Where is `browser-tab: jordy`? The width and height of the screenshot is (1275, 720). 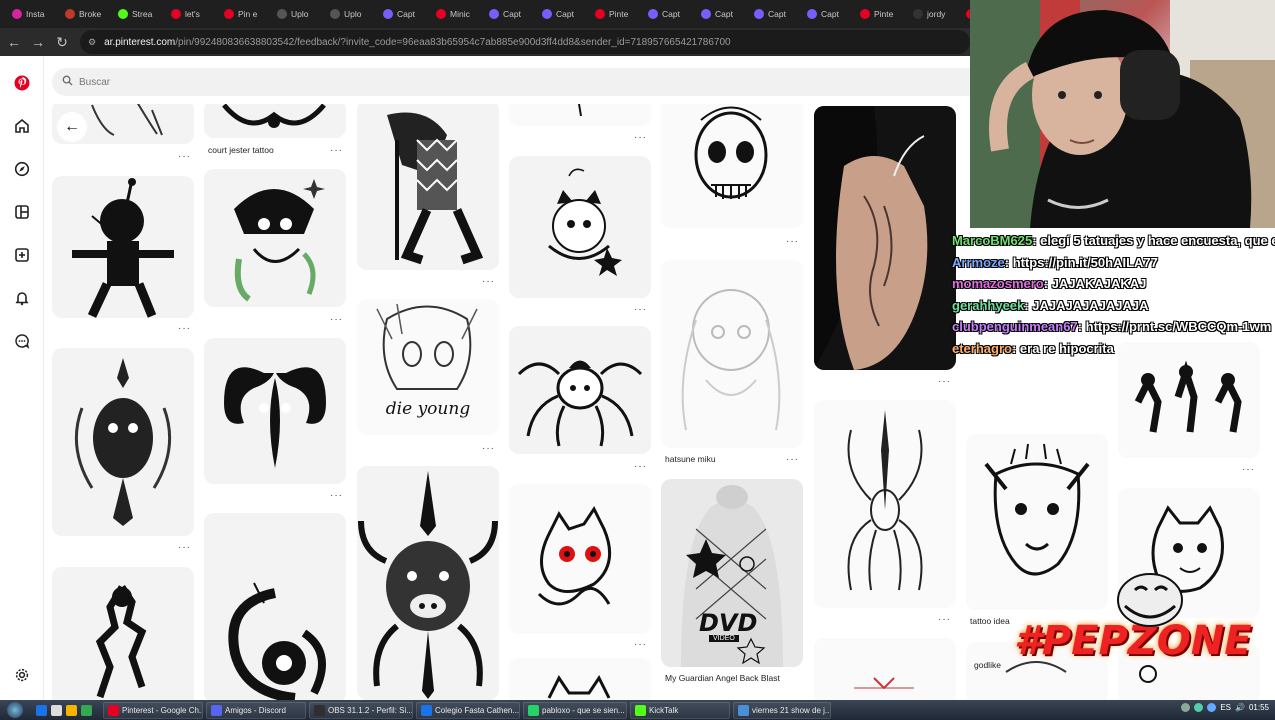
browser-tab: jordy is located at coordinates (932, 14).